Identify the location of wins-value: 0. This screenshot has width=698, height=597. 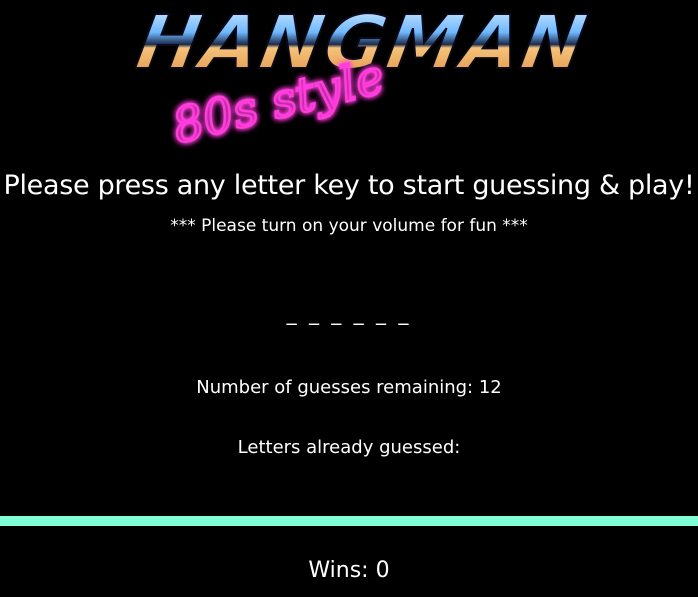
(382, 570).